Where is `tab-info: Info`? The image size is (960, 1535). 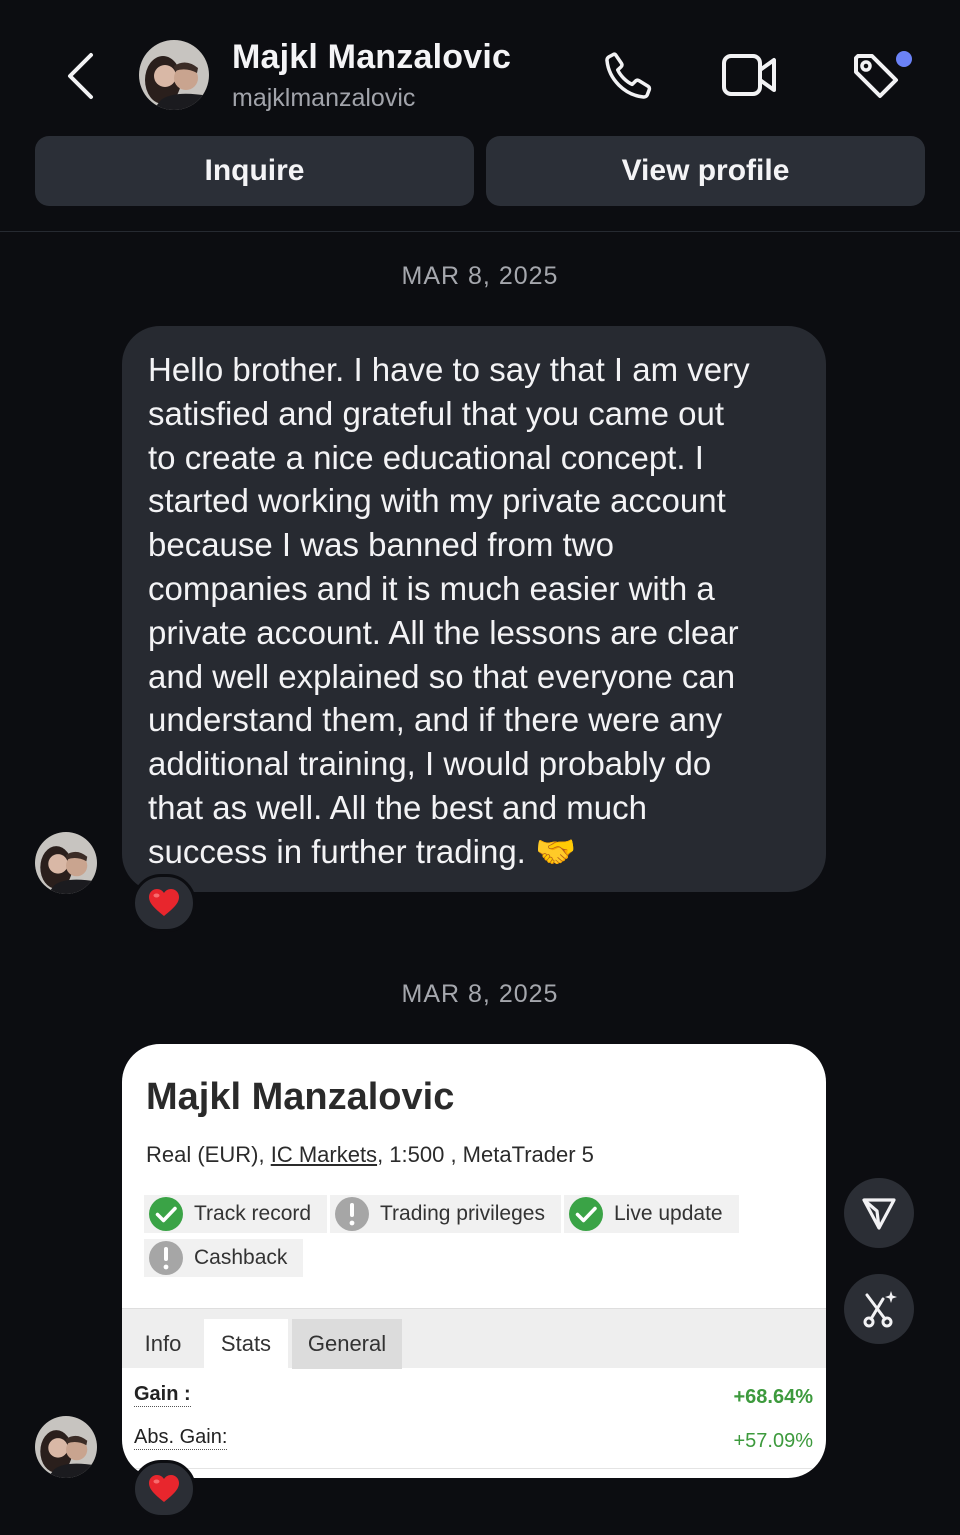
tab-info: Info is located at coordinates (163, 1344).